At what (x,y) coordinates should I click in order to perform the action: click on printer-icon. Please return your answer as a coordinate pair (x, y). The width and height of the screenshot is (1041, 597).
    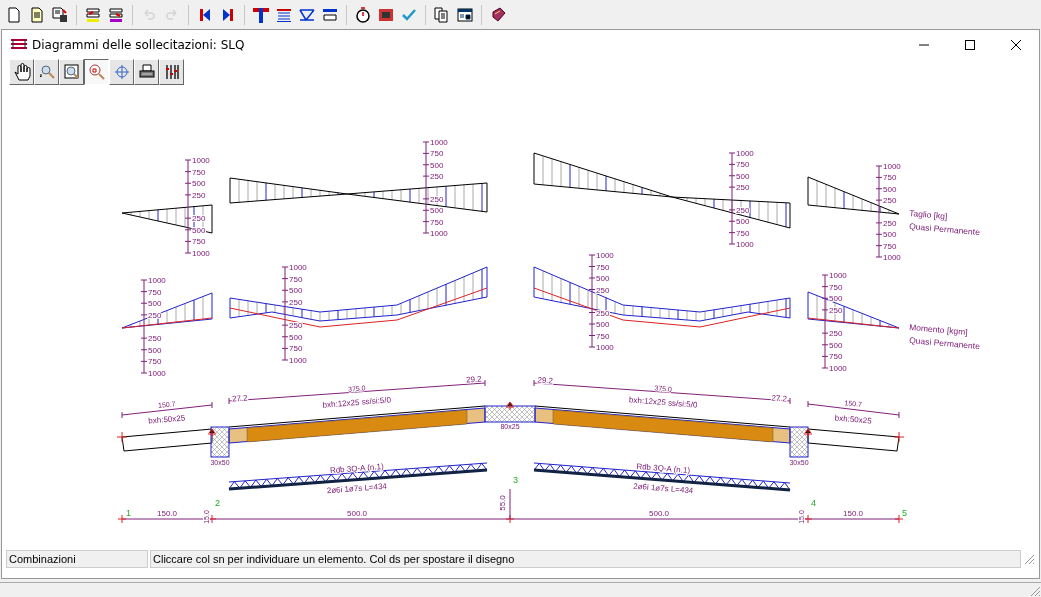
    Looking at the image, I should click on (146, 72).